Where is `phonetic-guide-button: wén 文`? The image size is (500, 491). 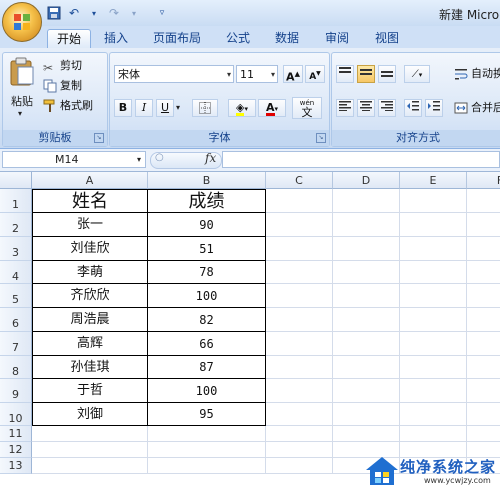
phonetic-guide-button: wén 文 is located at coordinates (307, 108).